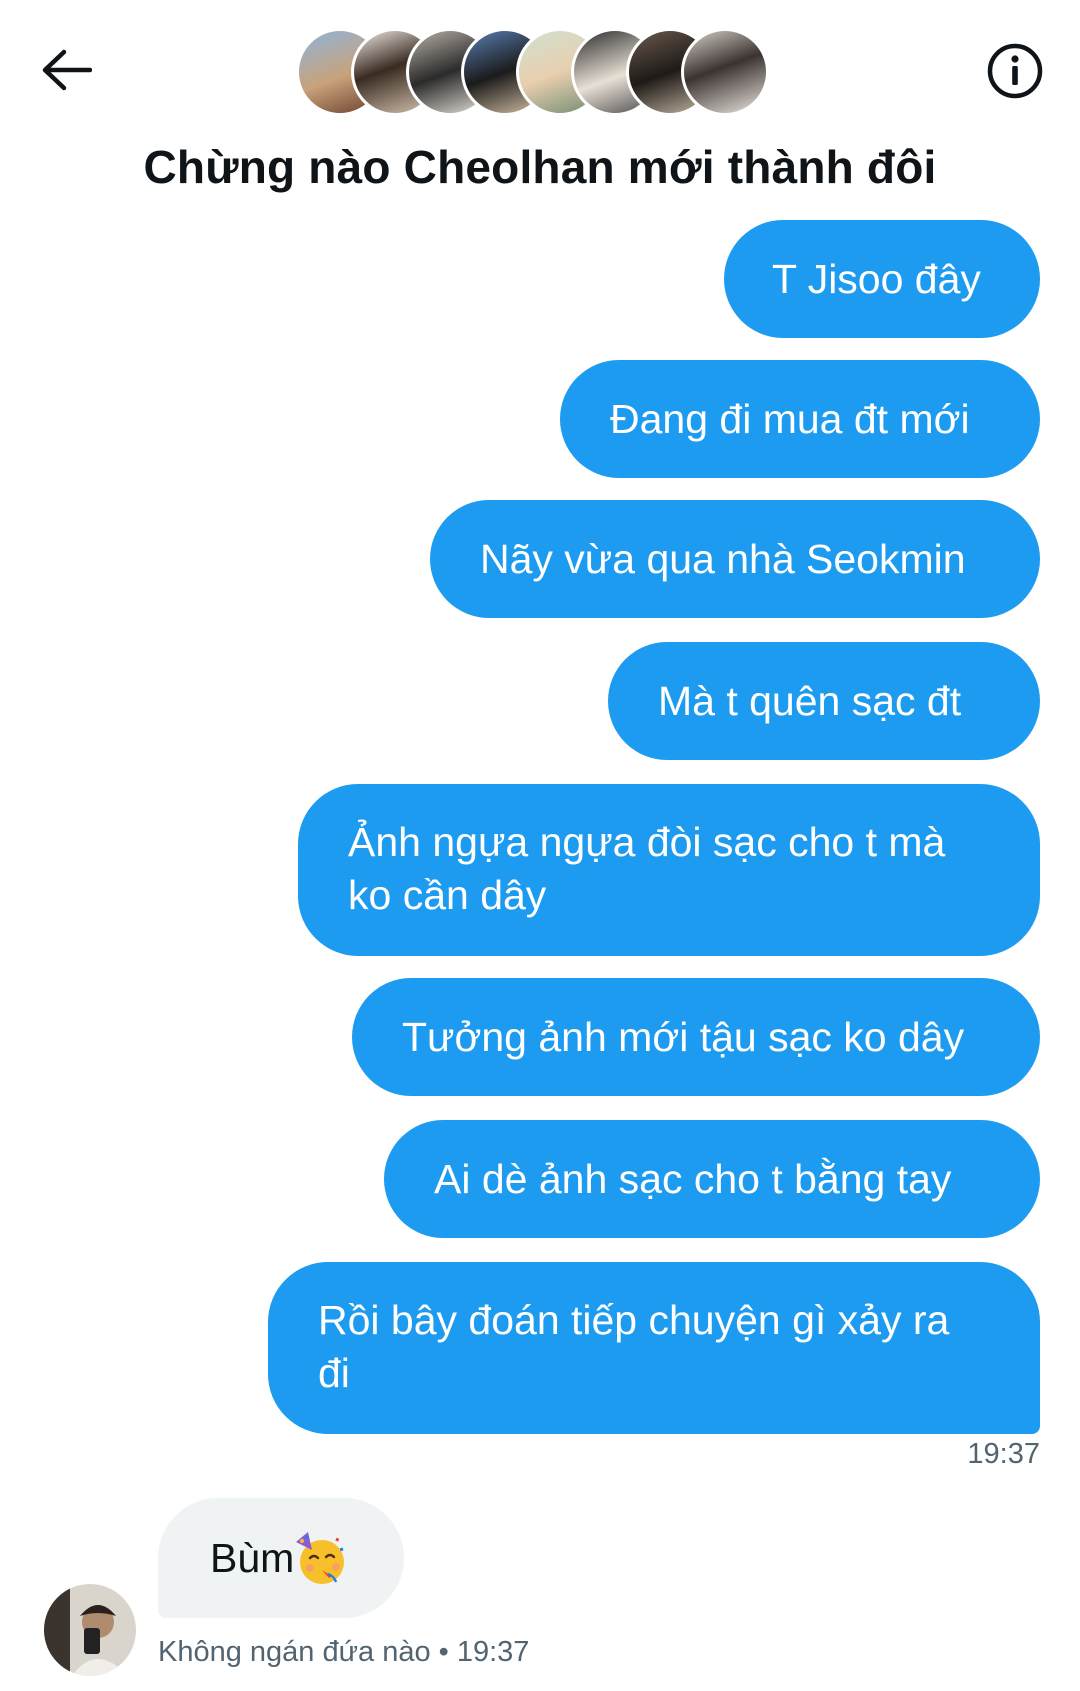 Image resolution: width=1080 pixels, height=1691 pixels. What do you see at coordinates (790, 418) in the screenshot?
I see `message-text: Đang đi mua đt mới` at bounding box center [790, 418].